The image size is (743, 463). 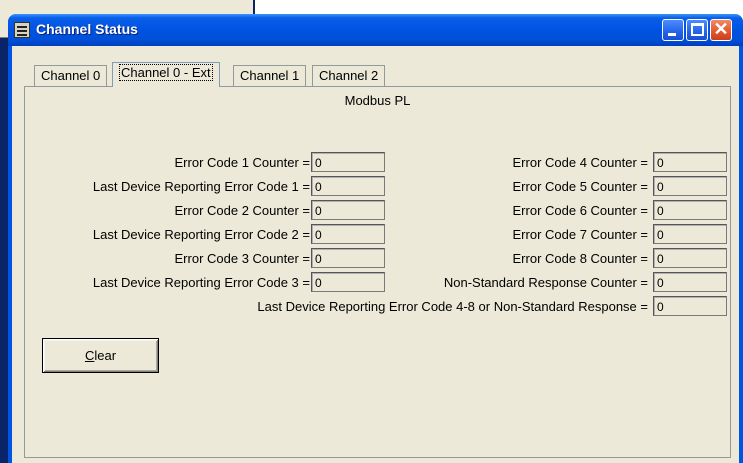 I want to click on window-title: Channel Status, so click(x=87, y=29).